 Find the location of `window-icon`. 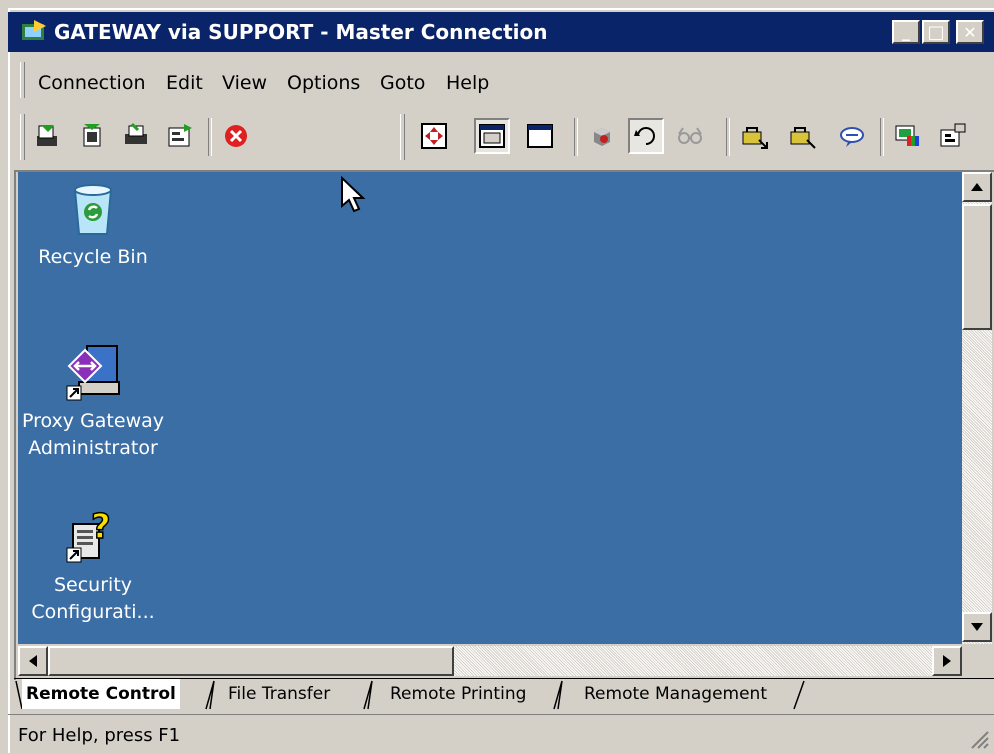

window-icon is located at coordinates (492, 136).